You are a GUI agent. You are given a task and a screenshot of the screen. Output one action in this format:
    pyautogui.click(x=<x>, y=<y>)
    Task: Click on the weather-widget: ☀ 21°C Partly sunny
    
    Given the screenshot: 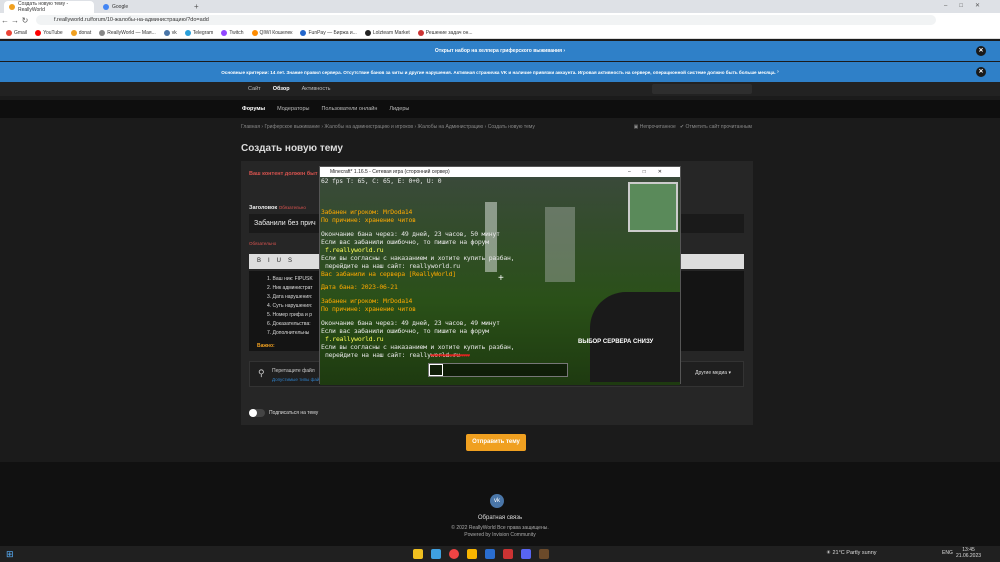 What is the action you would take?
    pyautogui.click(x=851, y=553)
    